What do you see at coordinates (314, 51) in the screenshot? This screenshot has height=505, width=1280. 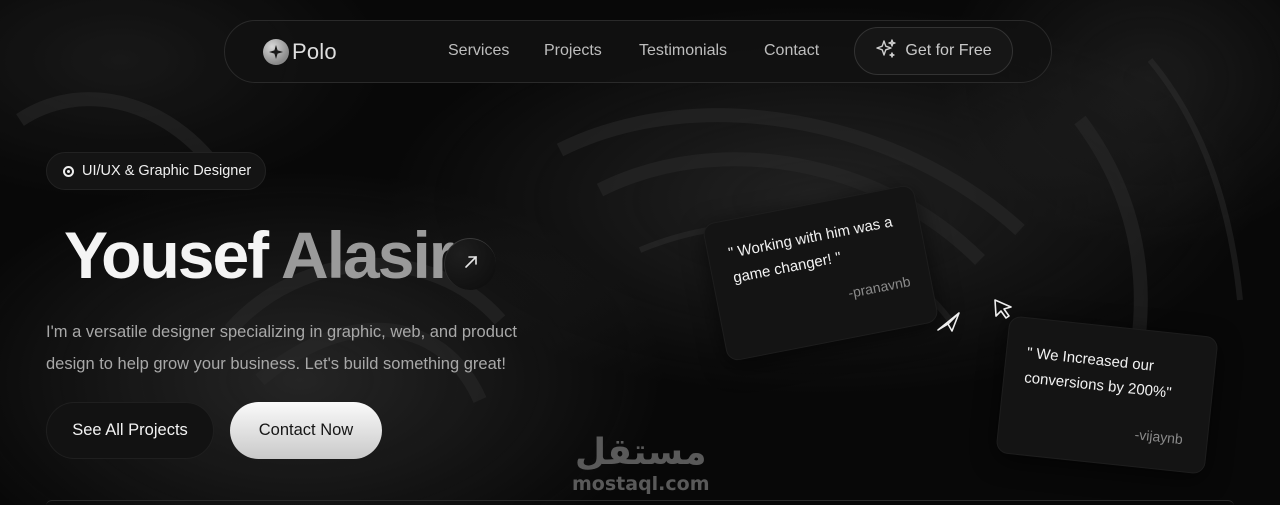 I see `brand-name: Polo` at bounding box center [314, 51].